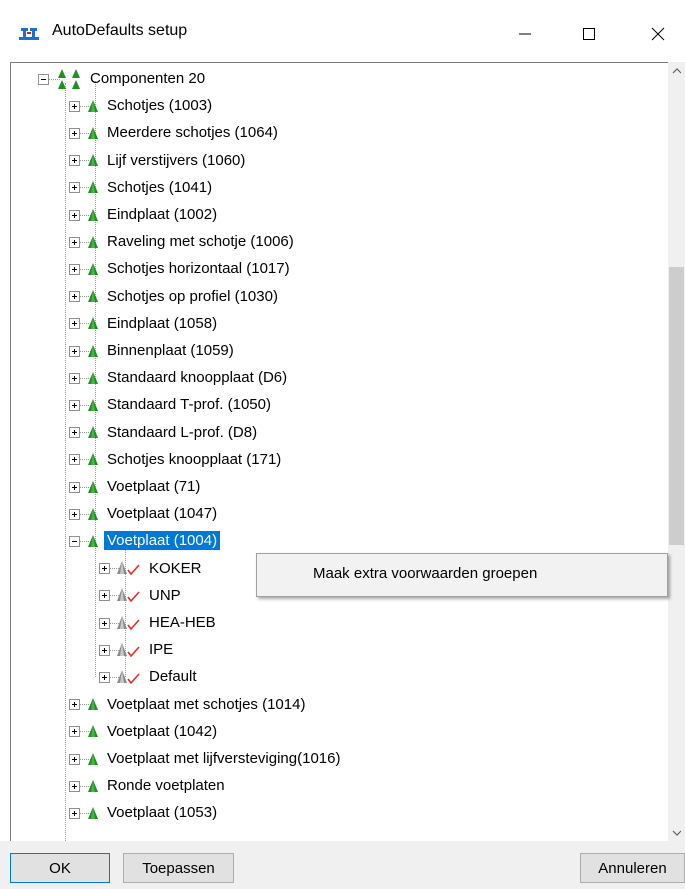 The image size is (685, 889). I want to click on tree-item-label: IPE, so click(161, 650).